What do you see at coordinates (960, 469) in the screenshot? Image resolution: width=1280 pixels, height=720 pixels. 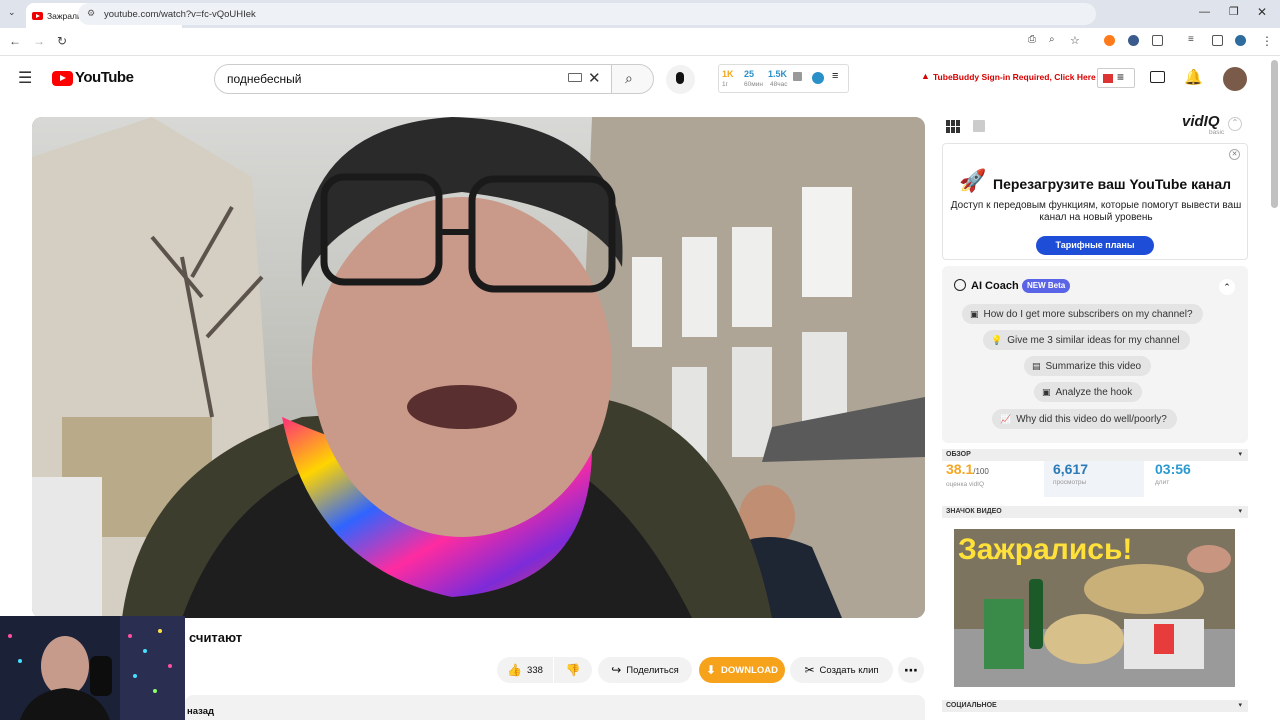 I see `vidiq-score: 38.1` at bounding box center [960, 469].